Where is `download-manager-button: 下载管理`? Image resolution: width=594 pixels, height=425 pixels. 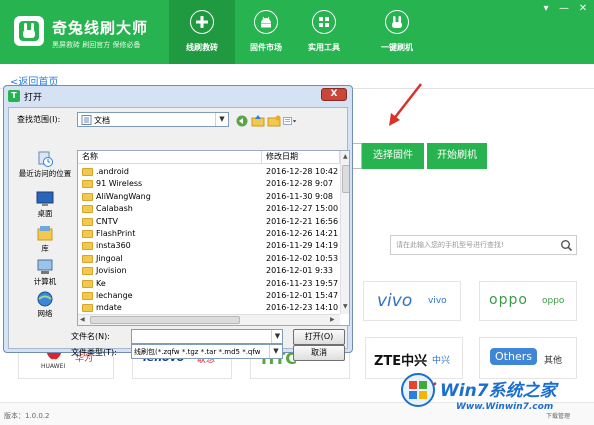 download-manager-button: 下载管理 is located at coordinates (558, 415).